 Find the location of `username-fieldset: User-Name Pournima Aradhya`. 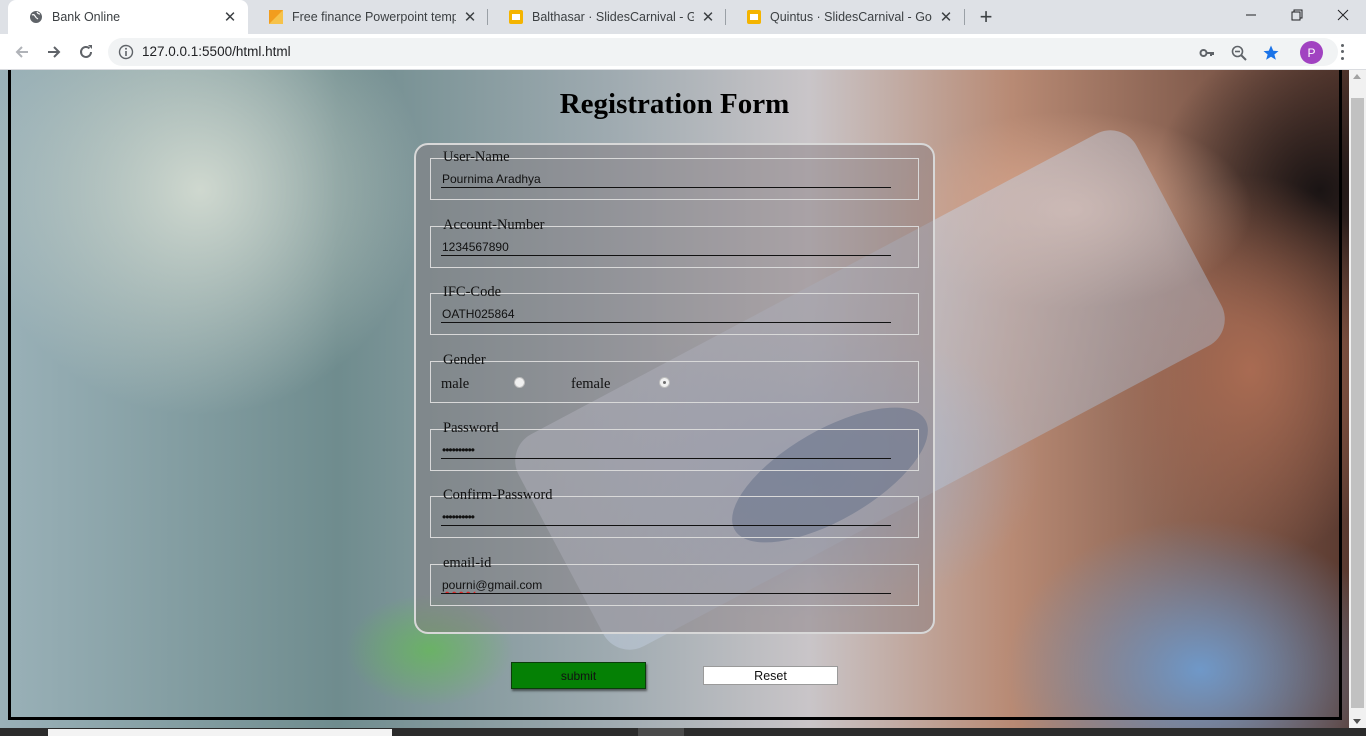

username-fieldset: User-Name Pournima Aradhya is located at coordinates (674, 174).